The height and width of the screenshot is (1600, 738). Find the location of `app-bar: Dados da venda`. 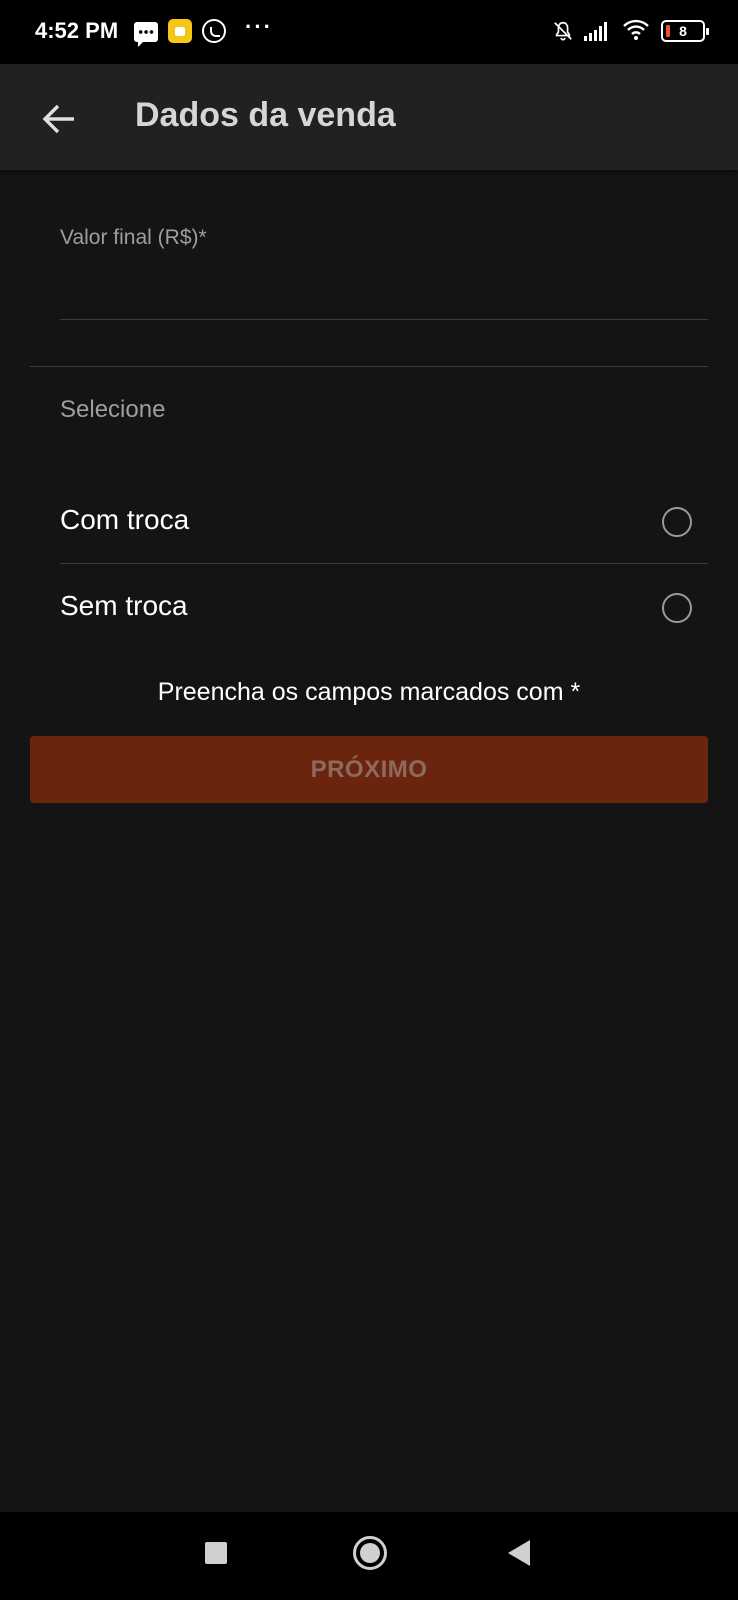

app-bar: Dados da venda is located at coordinates (369, 117).